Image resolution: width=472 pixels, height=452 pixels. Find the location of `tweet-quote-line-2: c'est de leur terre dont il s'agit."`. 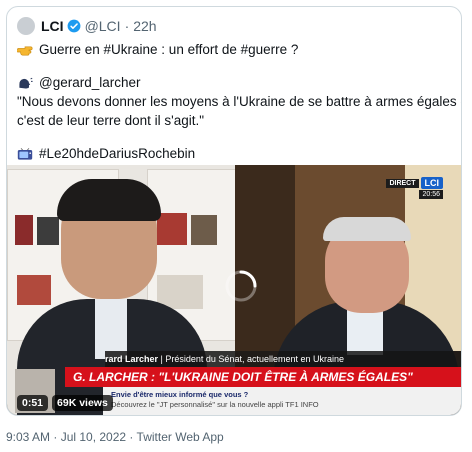

tweet-quote-line-2: c'est de leur terre dont il s'agit." is located at coordinates (111, 120).